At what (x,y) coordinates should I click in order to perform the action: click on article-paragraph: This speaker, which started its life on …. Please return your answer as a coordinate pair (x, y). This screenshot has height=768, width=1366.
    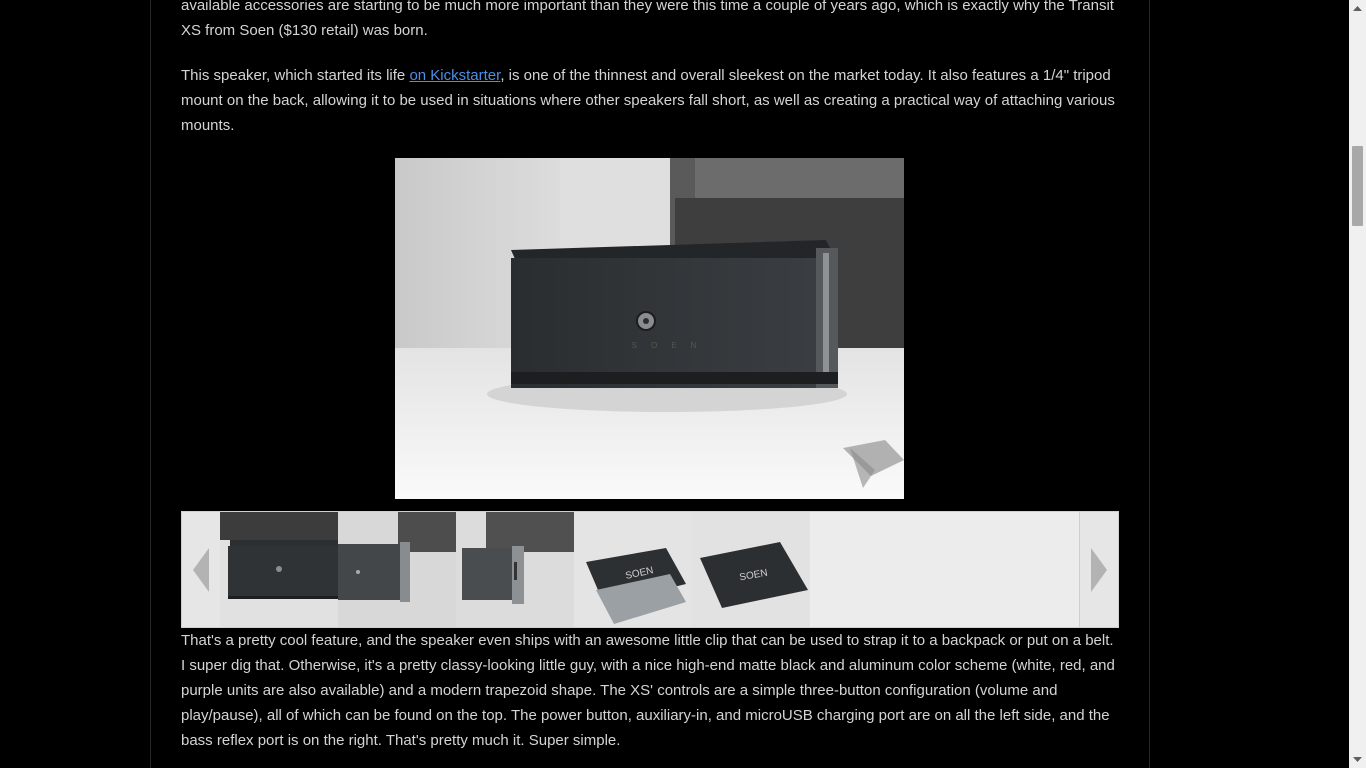
    Looking at the image, I should click on (651, 100).